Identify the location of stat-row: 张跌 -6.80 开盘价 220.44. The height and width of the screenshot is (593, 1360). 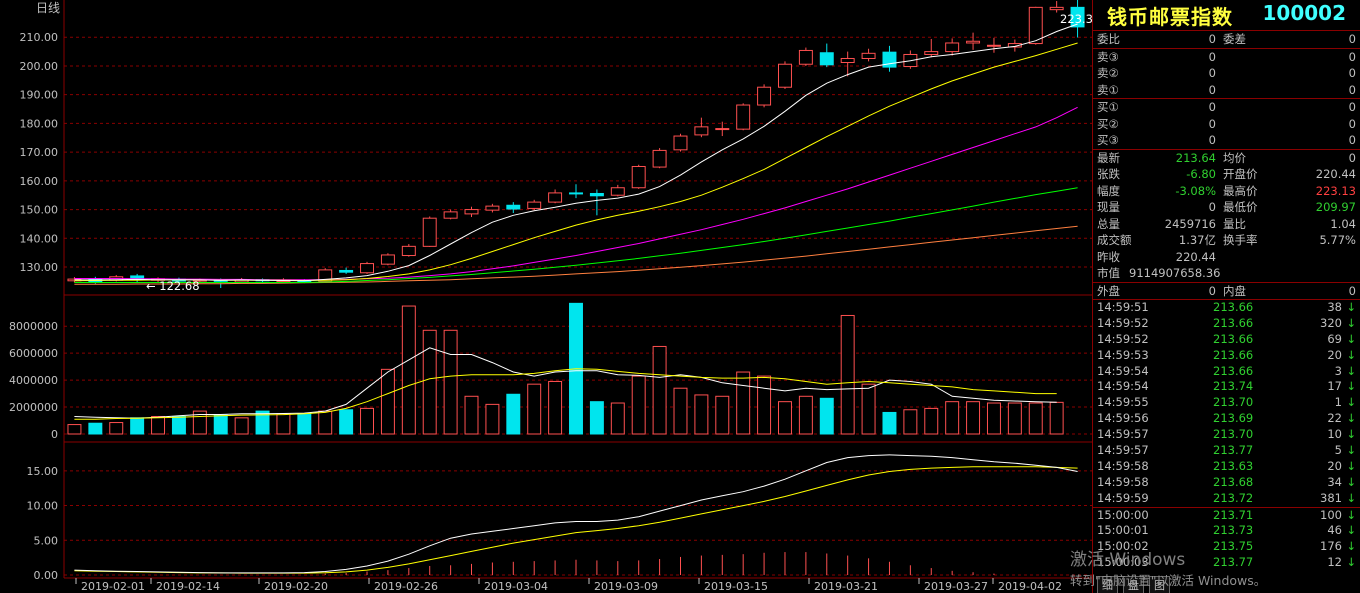
(1226, 174).